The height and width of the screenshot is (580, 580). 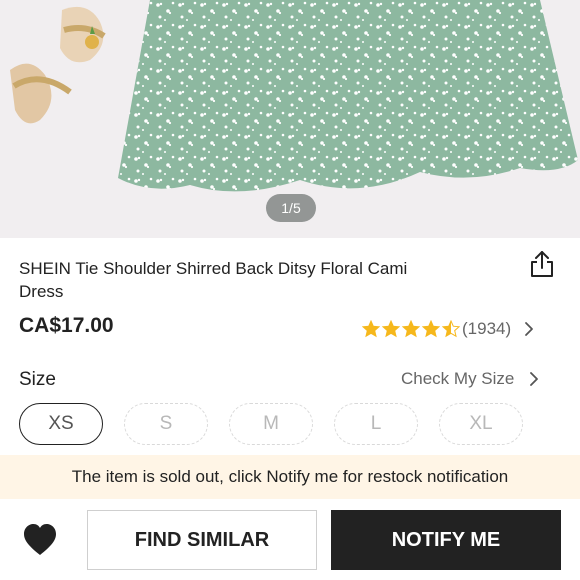 I want to click on size-option-l: L, so click(x=376, y=424).